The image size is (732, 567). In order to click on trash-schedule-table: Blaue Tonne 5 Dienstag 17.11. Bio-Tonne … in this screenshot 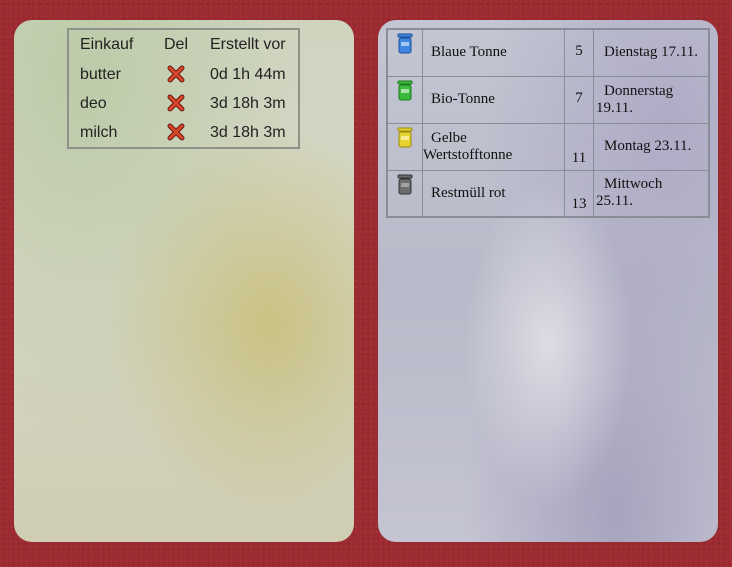, I will do `click(548, 123)`.